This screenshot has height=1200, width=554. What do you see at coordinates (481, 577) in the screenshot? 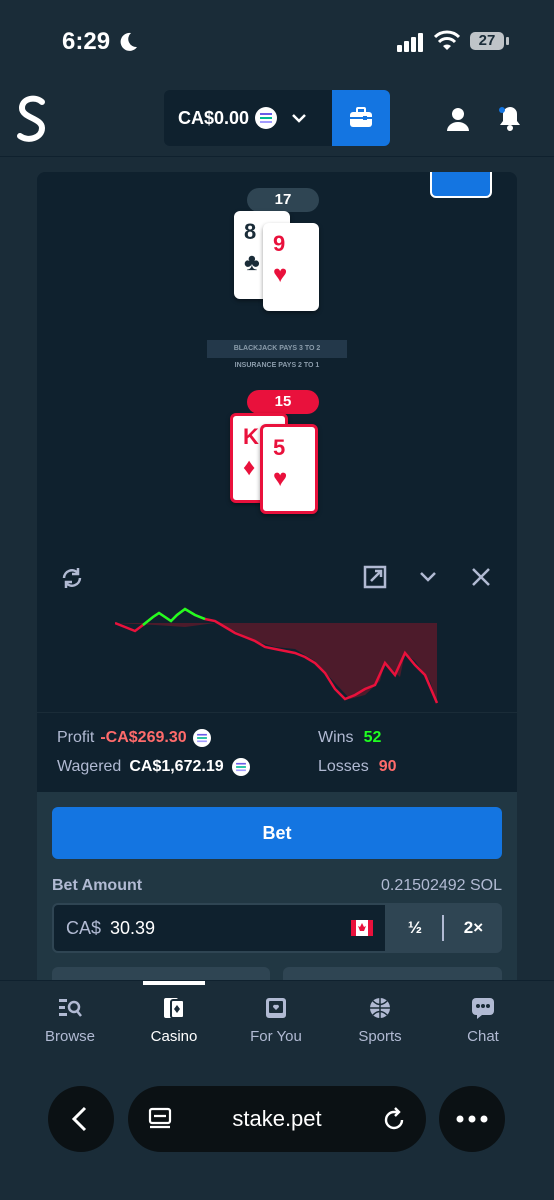
I see `close-icon` at bounding box center [481, 577].